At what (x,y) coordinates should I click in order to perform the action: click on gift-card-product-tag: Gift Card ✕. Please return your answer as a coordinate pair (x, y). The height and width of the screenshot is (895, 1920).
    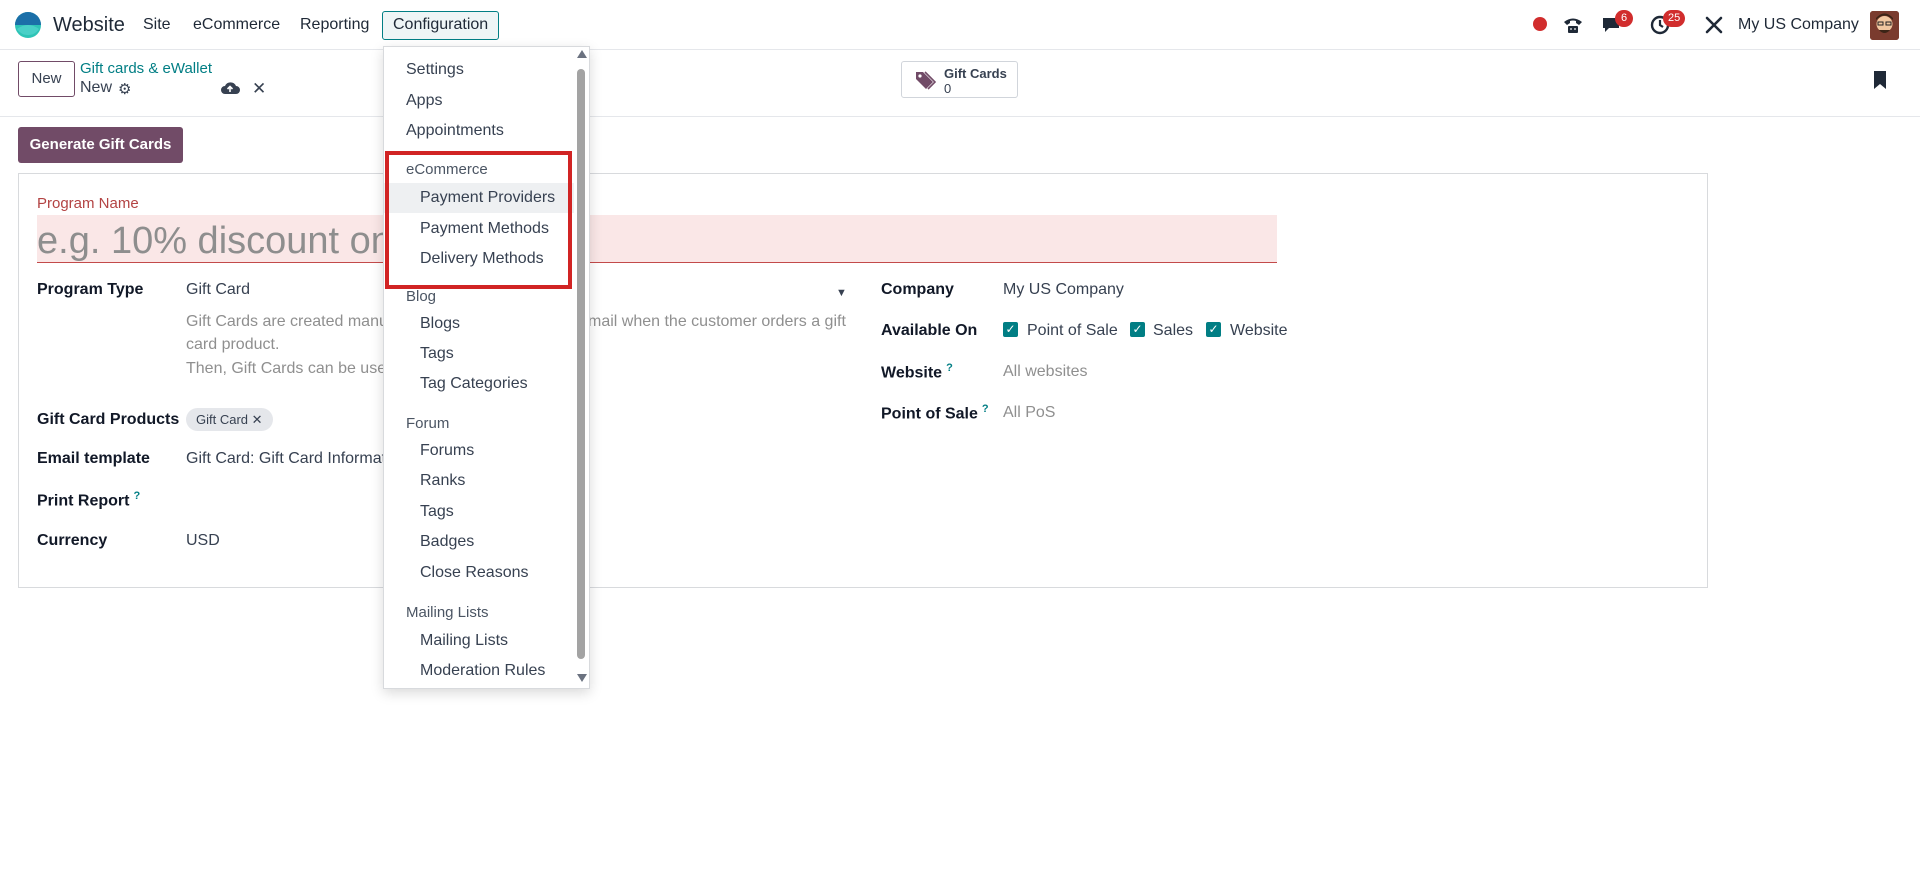
    Looking at the image, I should click on (229, 419).